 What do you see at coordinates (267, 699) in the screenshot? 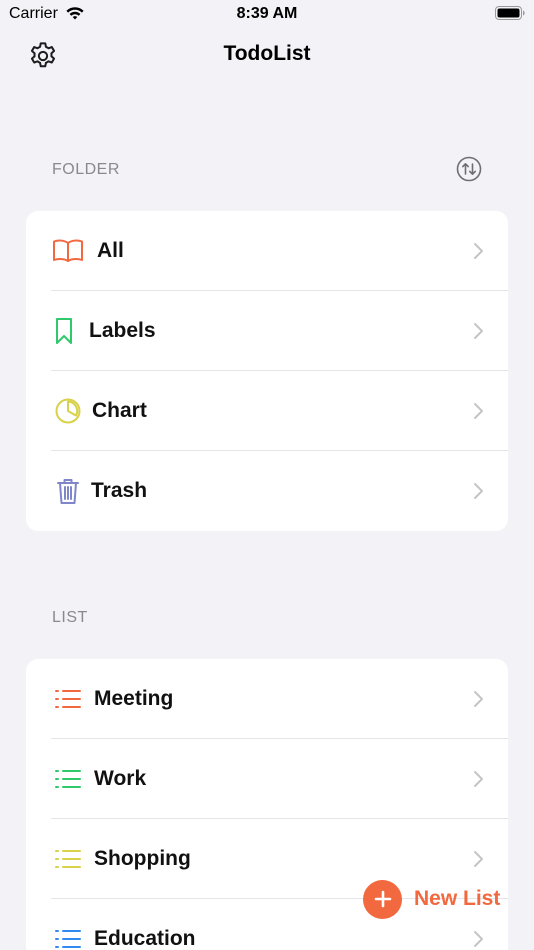
I see `list-item-meeting: Meeting` at bounding box center [267, 699].